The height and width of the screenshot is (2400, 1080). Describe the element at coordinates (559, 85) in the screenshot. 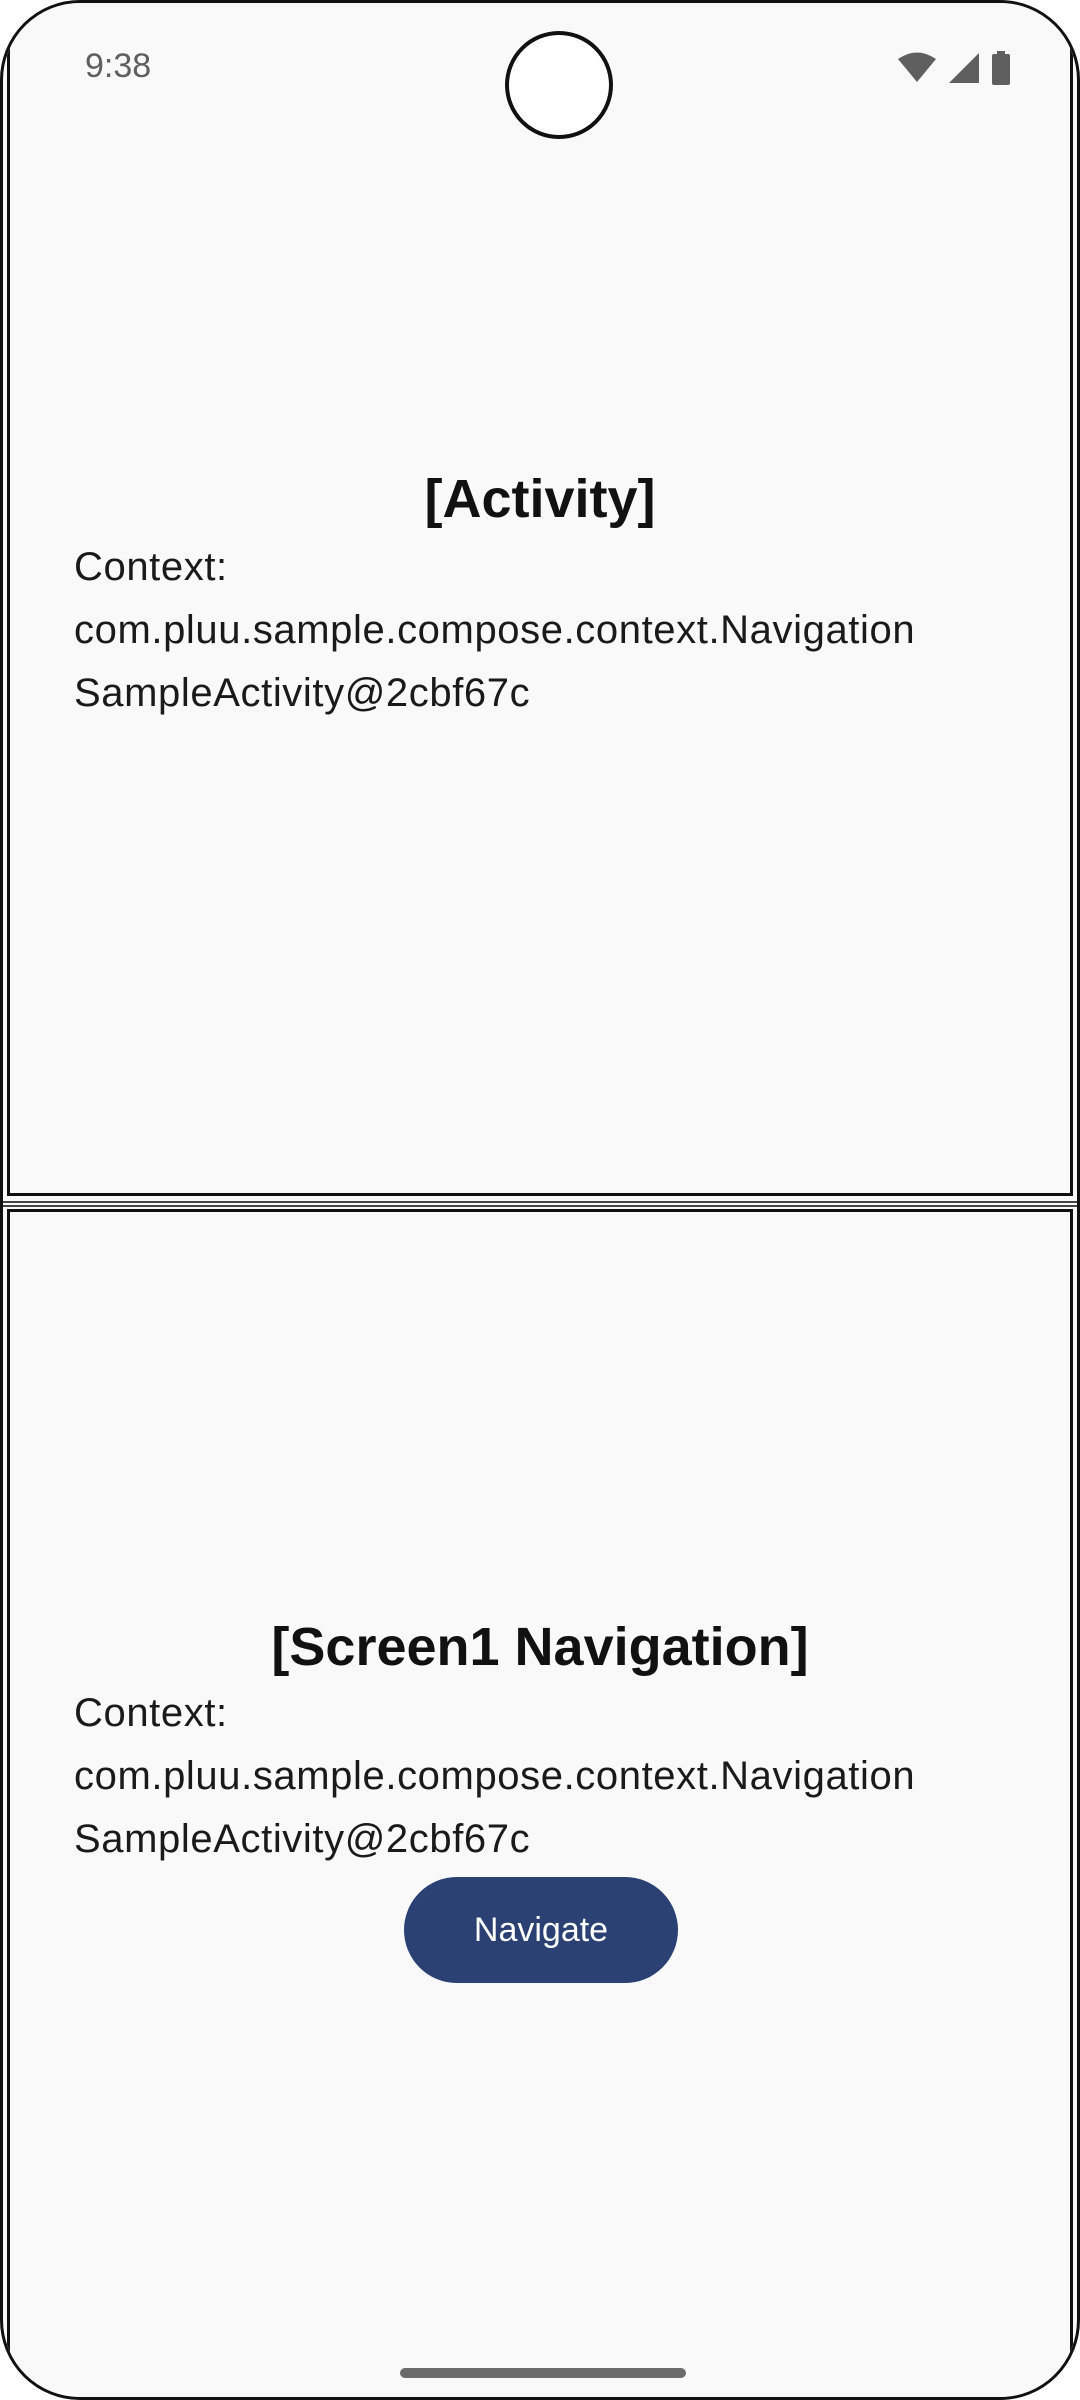

I see `camera-cutout` at that location.